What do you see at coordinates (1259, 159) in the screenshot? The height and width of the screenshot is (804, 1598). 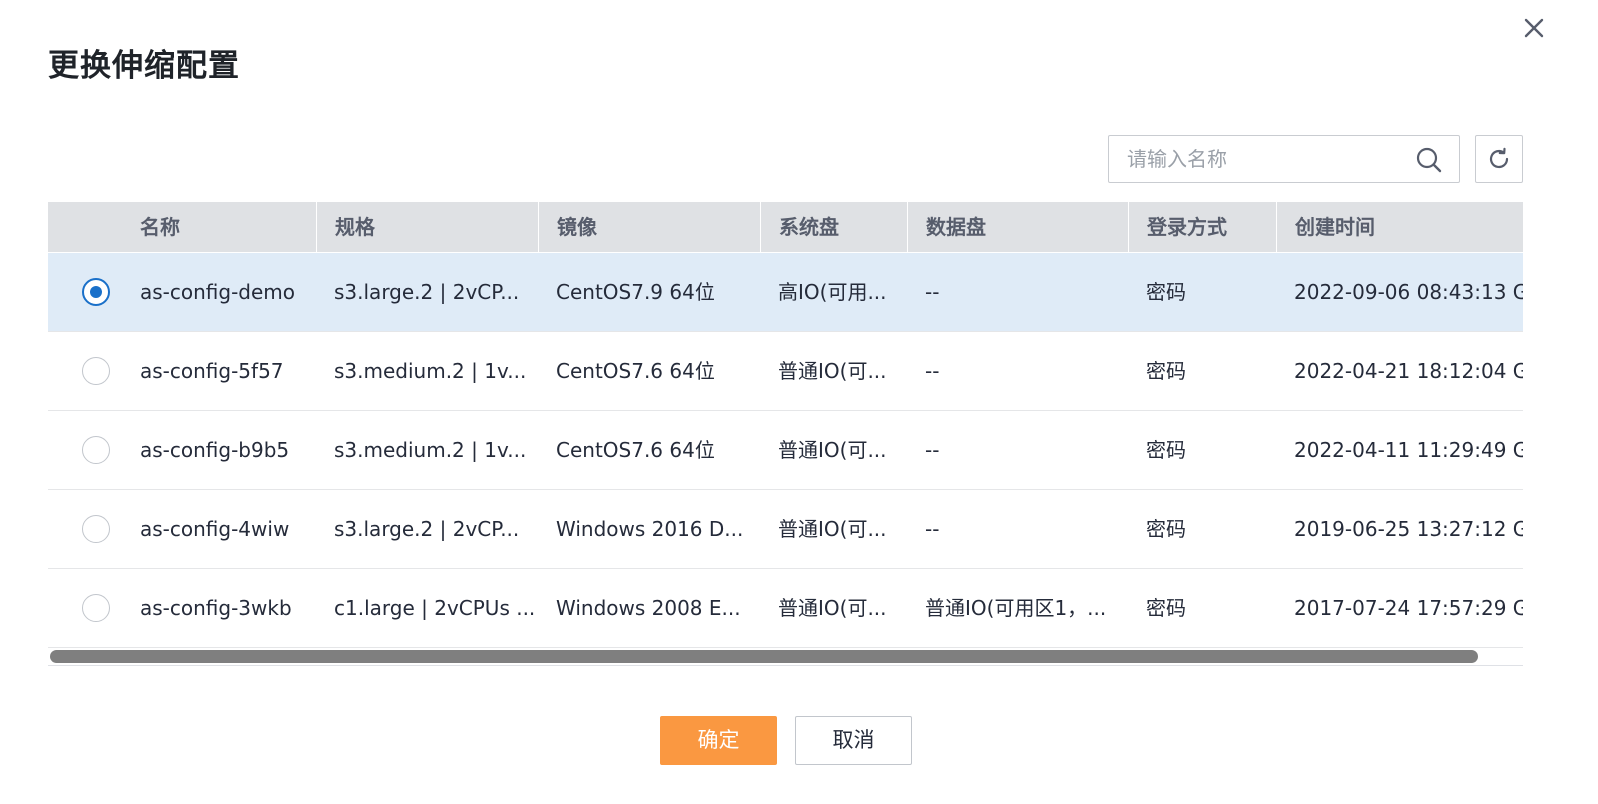 I see `search-input` at bounding box center [1259, 159].